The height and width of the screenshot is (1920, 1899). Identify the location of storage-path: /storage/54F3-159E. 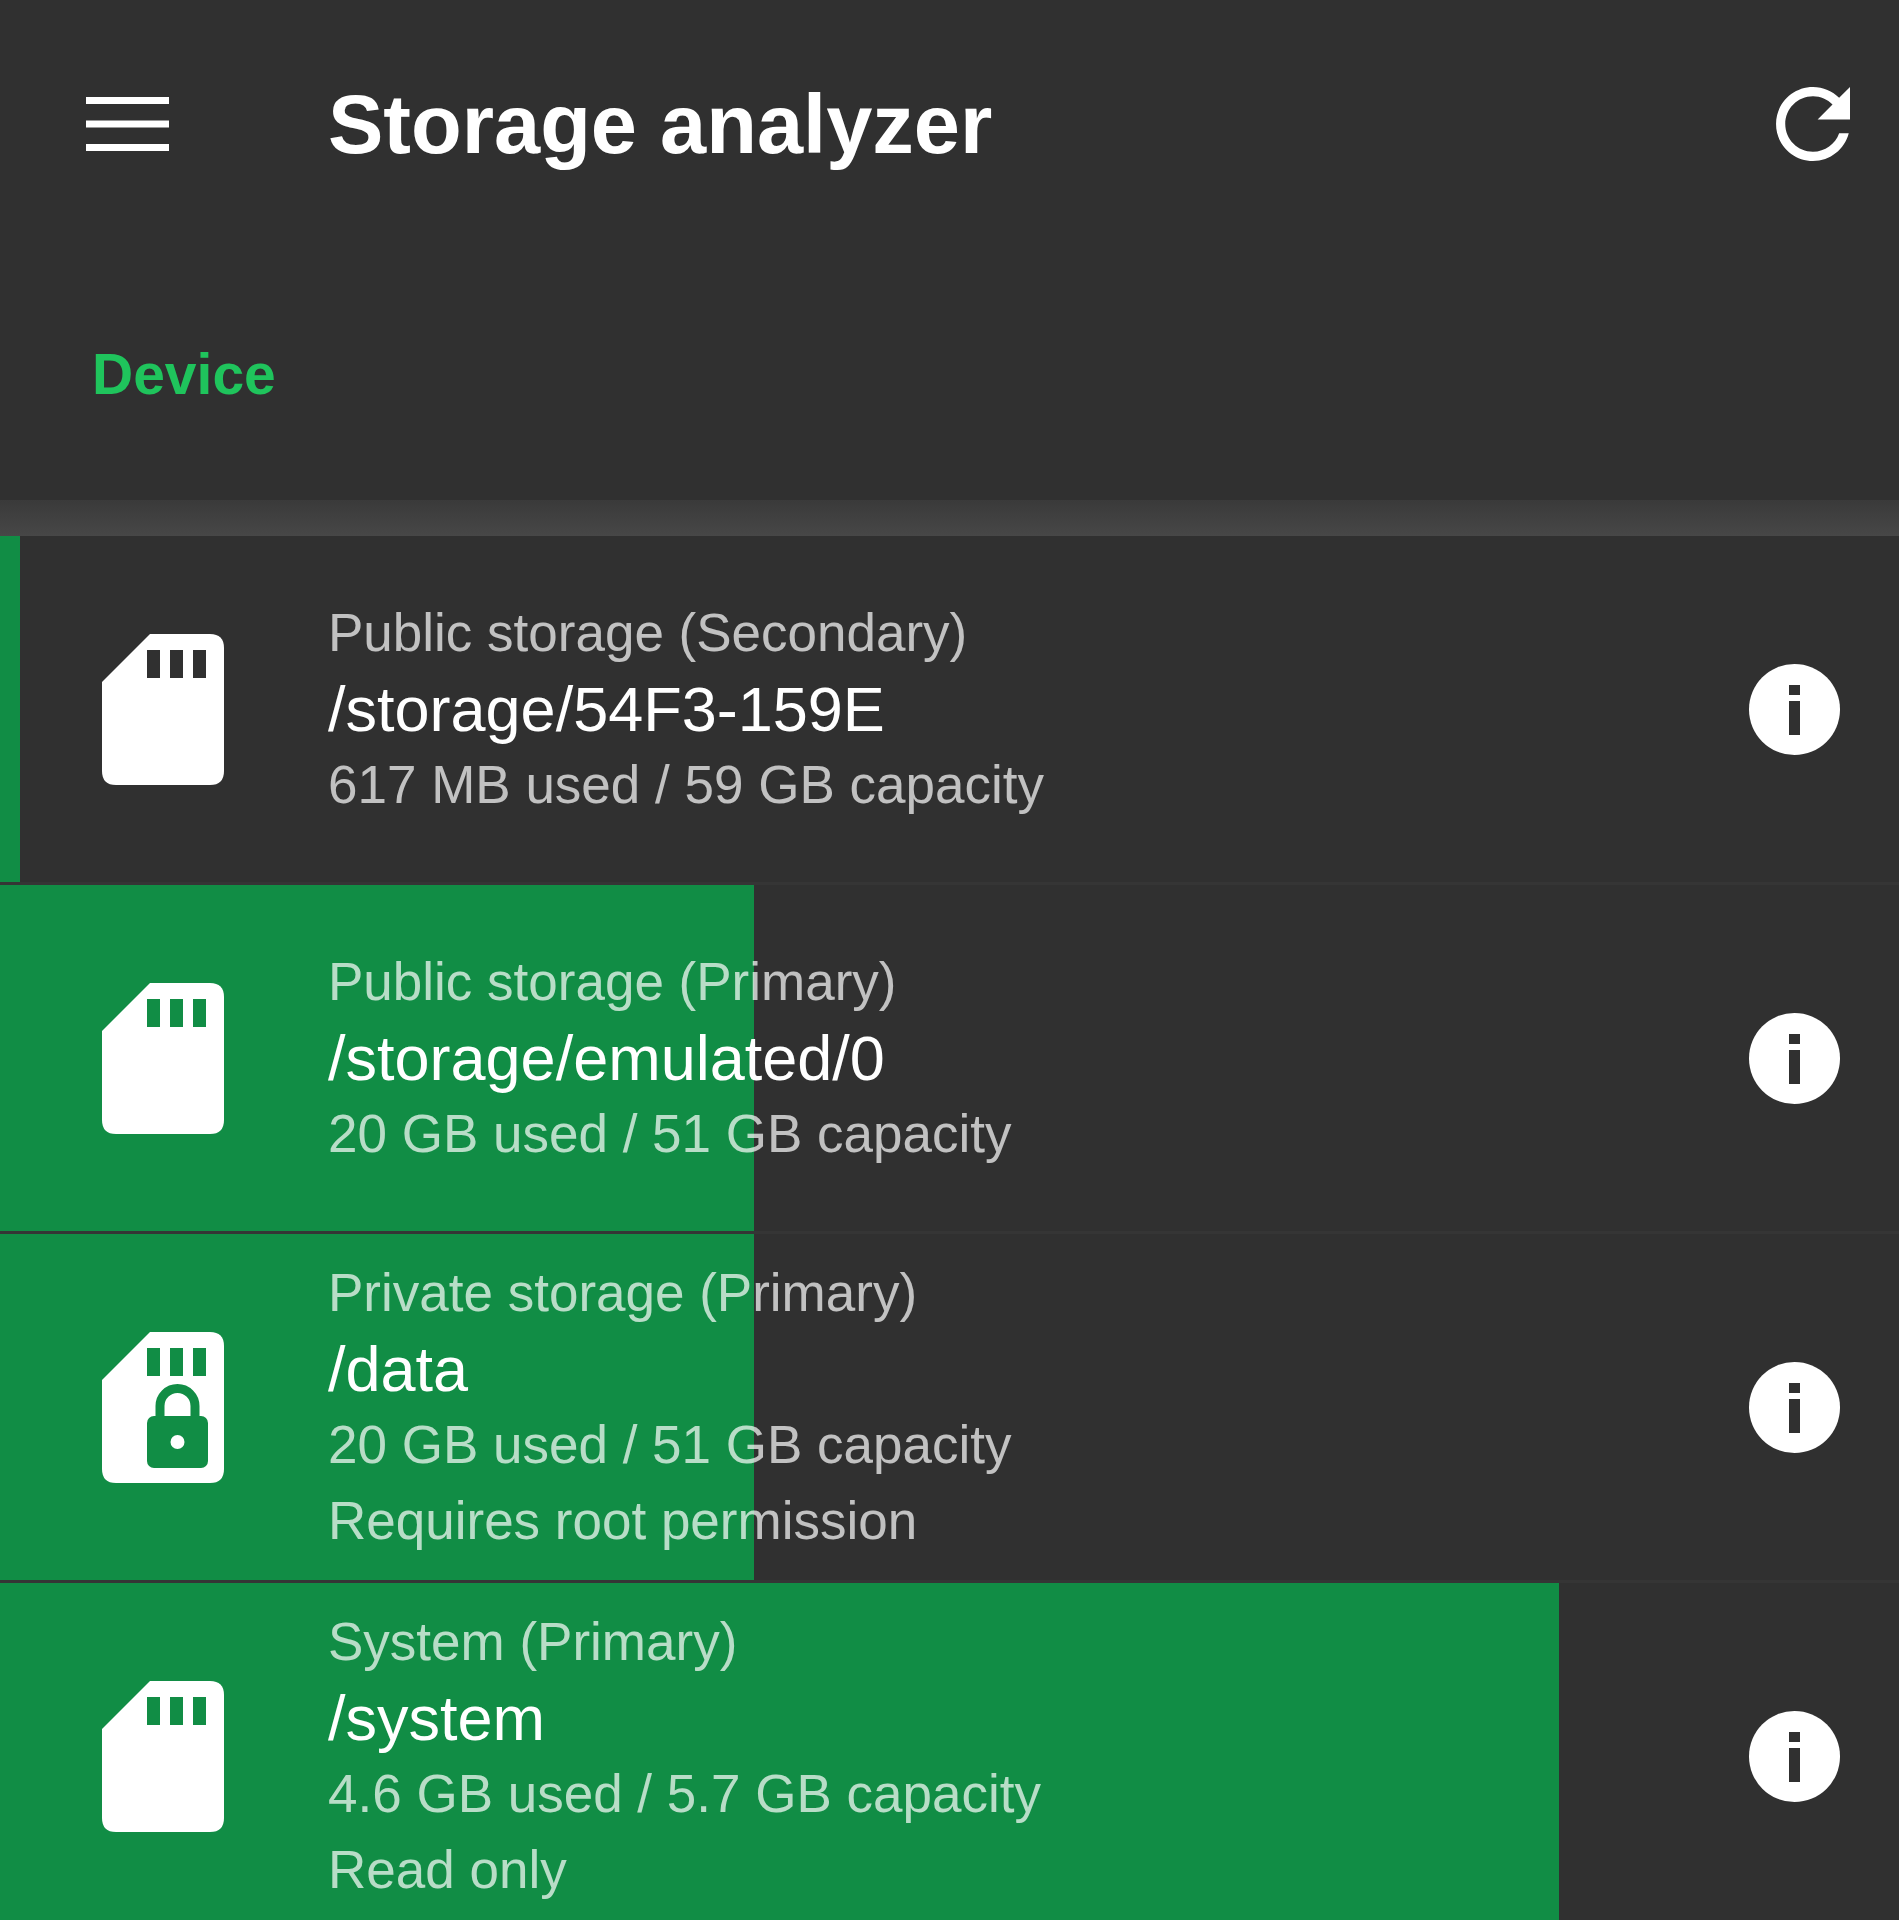
(606, 709).